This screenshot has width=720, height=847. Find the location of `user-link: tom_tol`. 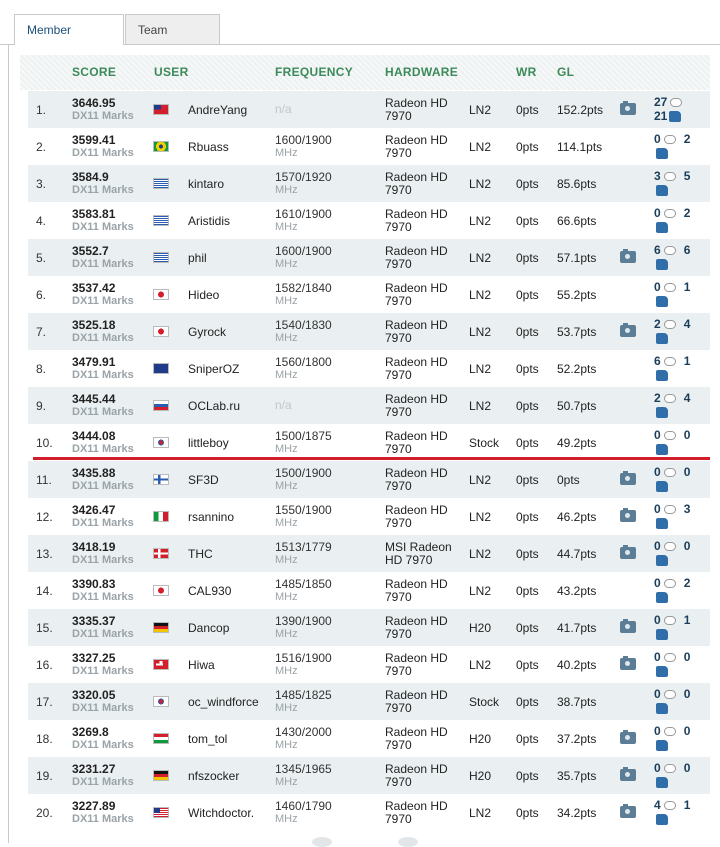

user-link: tom_tol is located at coordinates (207, 738).